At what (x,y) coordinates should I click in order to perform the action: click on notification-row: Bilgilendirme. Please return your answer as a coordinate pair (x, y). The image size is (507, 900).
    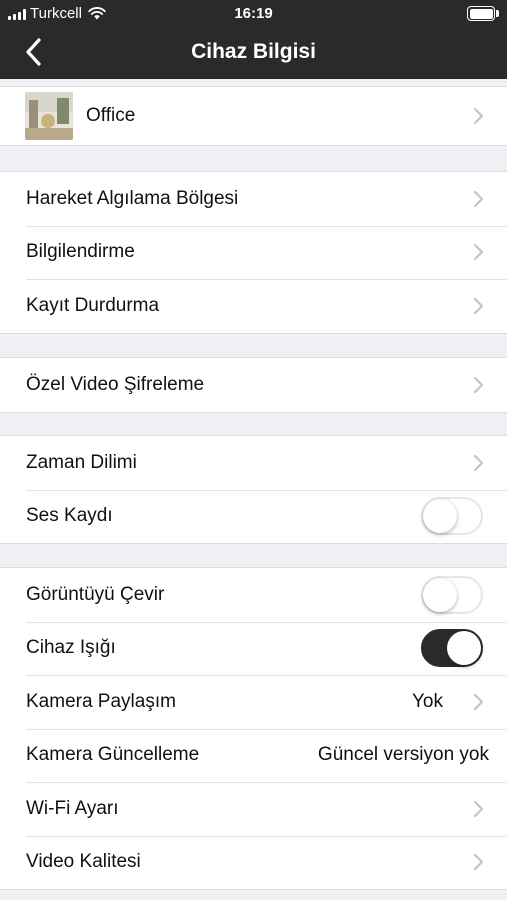
    Looking at the image, I should click on (253, 252).